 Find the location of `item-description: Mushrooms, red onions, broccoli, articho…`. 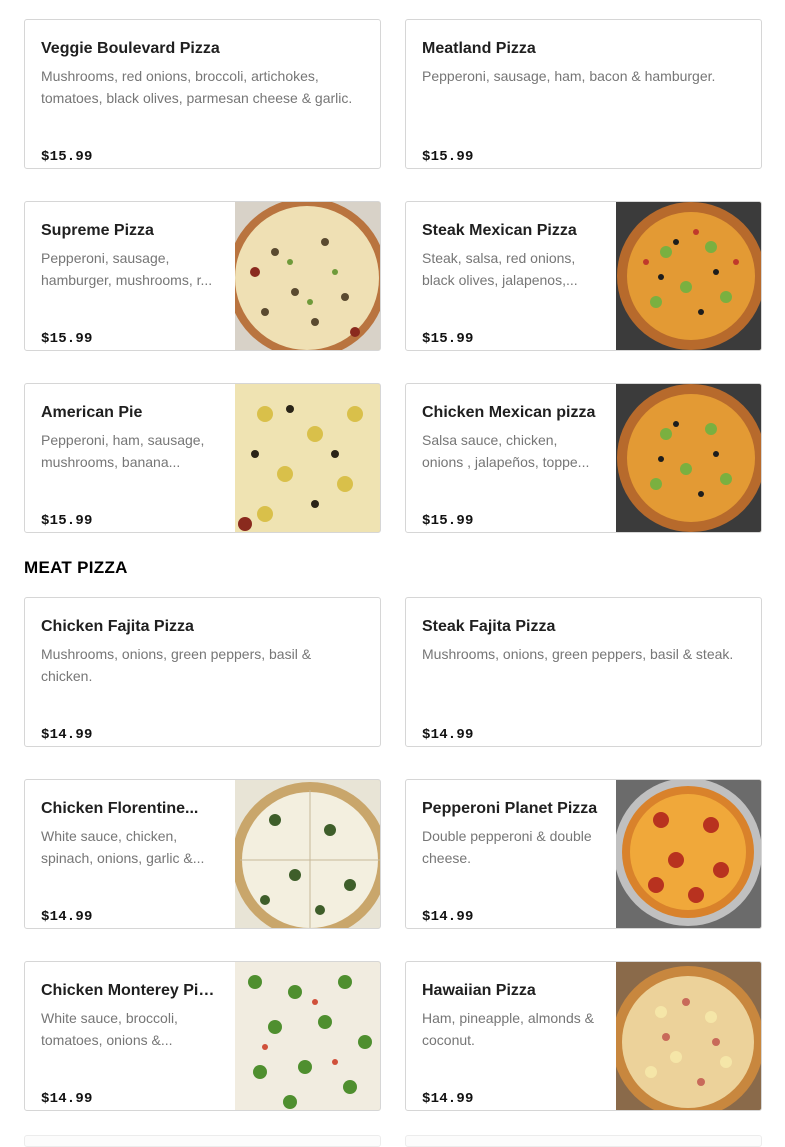

item-description: Mushrooms, red onions, broccoli, articho… is located at coordinates (197, 87).